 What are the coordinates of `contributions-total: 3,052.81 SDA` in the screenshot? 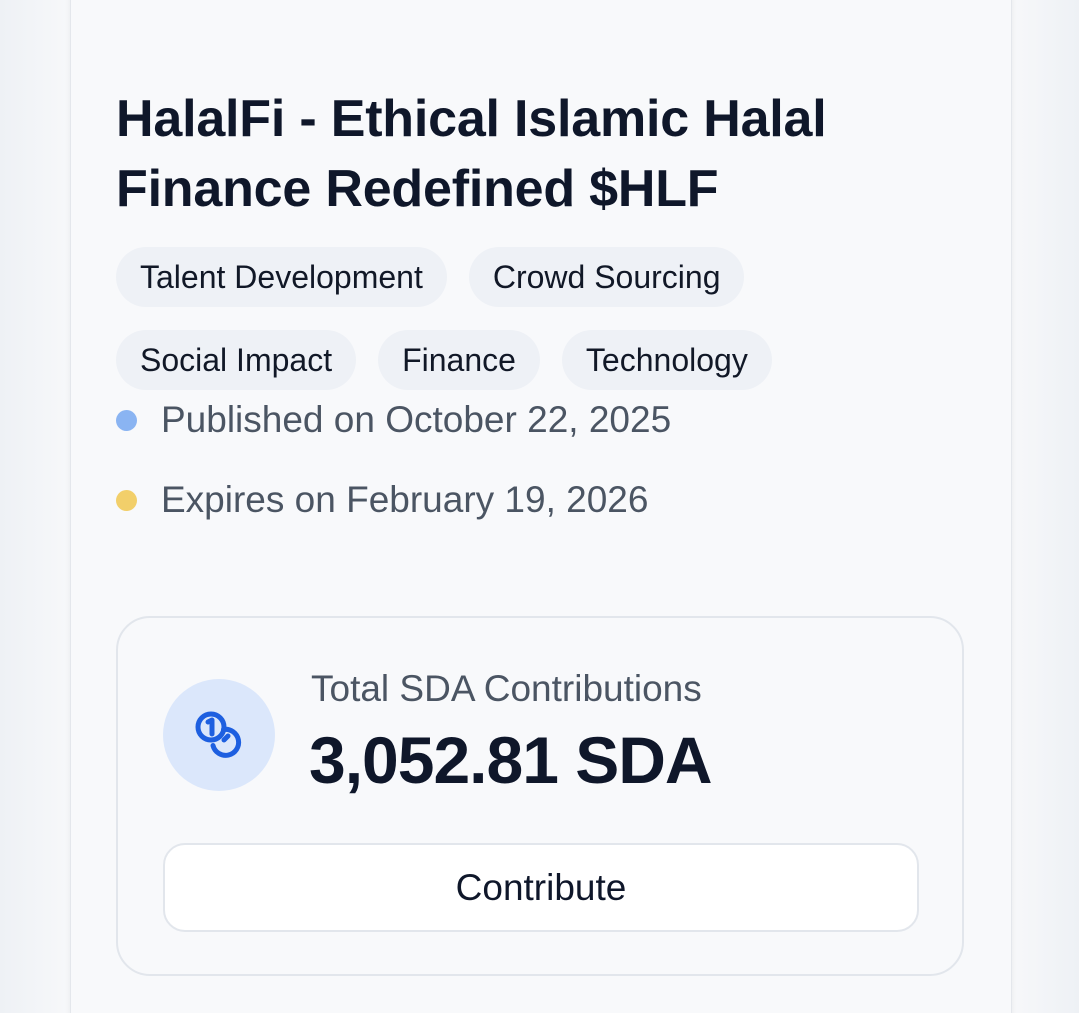 It's located at (511, 760).